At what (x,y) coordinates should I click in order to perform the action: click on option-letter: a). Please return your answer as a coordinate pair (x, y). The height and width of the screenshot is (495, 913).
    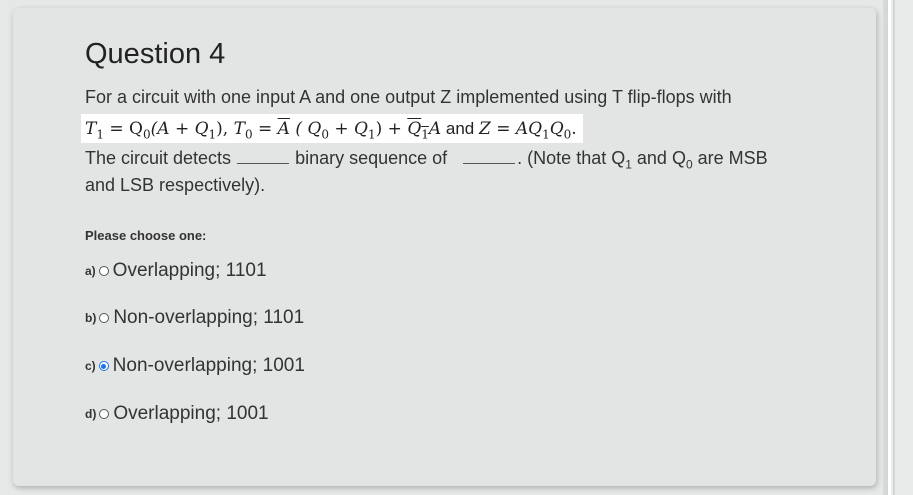
    Looking at the image, I should click on (90, 271).